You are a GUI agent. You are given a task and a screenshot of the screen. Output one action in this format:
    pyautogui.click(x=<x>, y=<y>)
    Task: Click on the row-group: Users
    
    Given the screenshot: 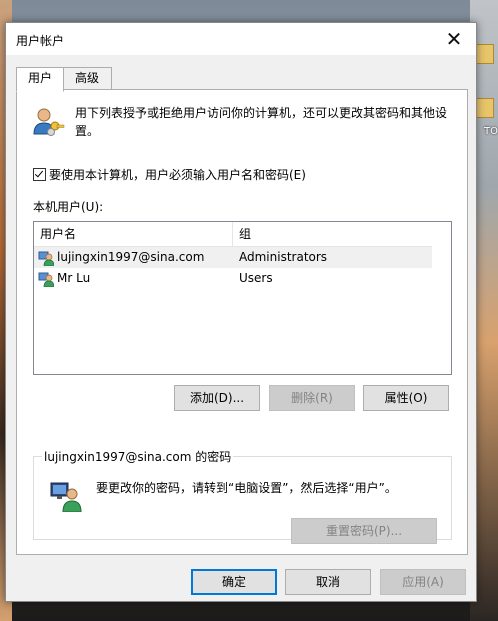 What is the action you would take?
    pyautogui.click(x=256, y=278)
    